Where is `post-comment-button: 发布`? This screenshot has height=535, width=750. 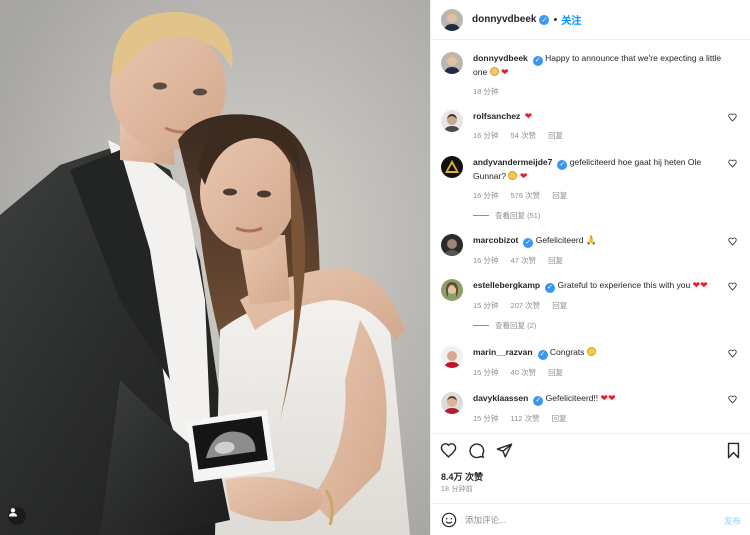
post-comment-button: 发布 is located at coordinates (732, 521).